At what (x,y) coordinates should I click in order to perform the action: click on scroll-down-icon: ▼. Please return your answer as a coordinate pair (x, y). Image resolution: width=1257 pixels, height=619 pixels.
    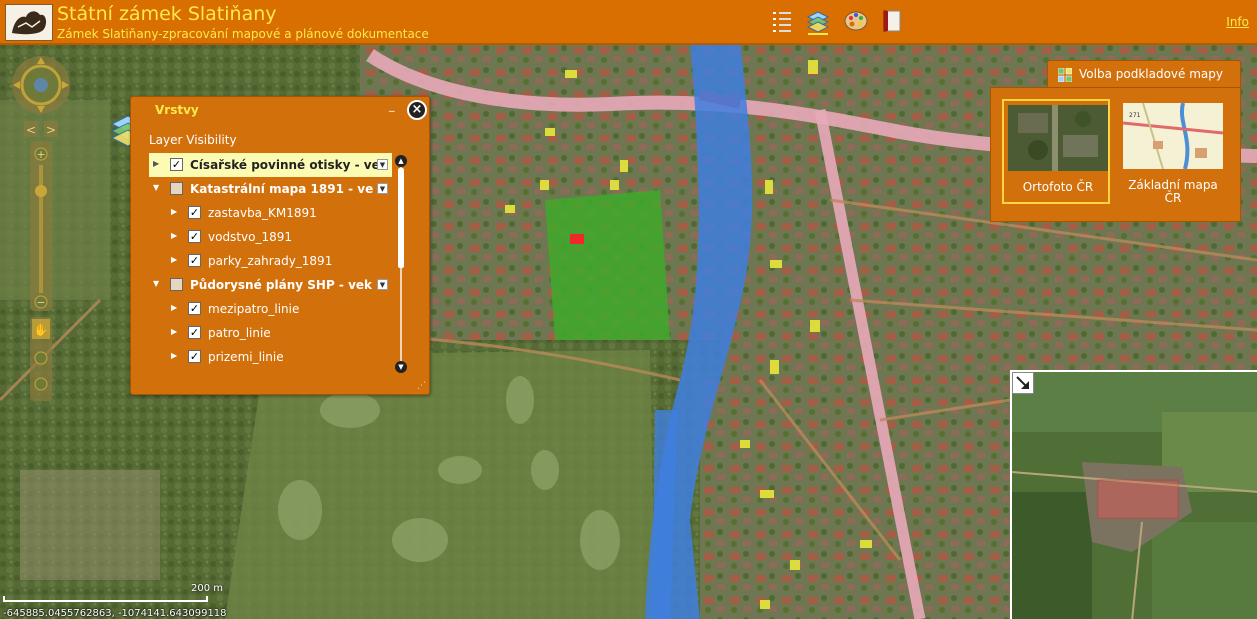
    Looking at the image, I should click on (401, 367).